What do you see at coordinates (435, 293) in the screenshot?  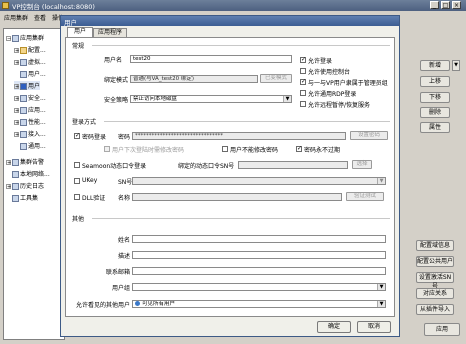 I see `mapping-button: 对应关系` at bounding box center [435, 293].